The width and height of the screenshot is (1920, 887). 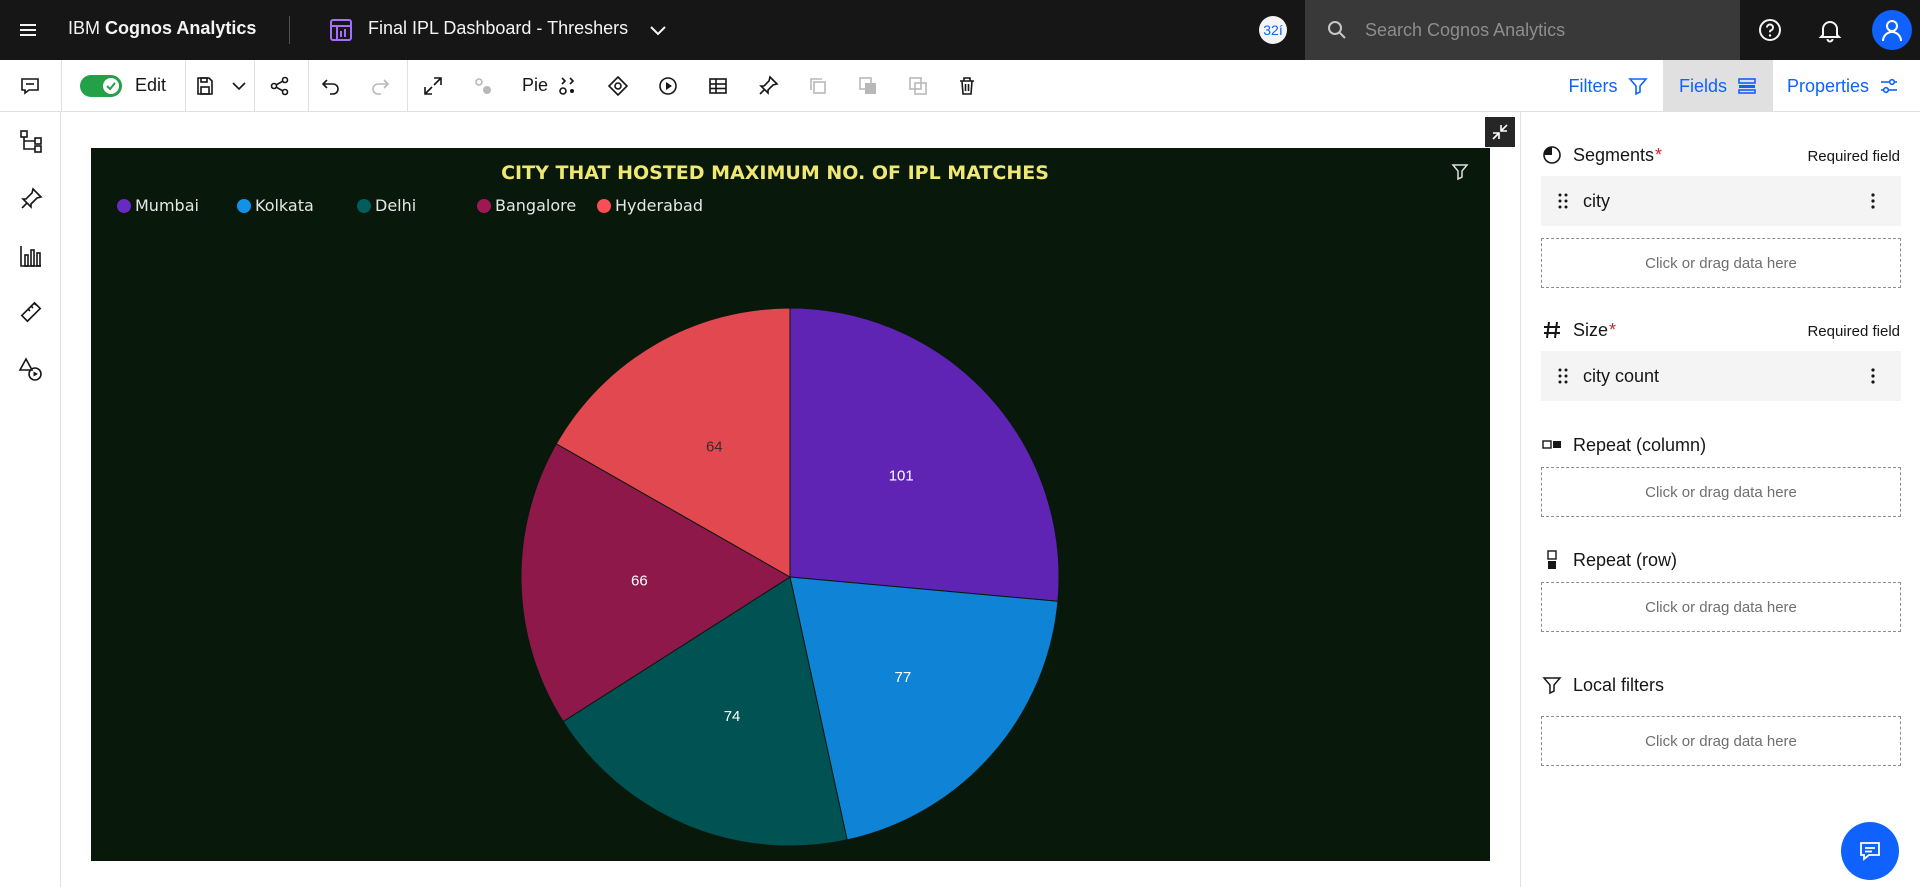 I want to click on table-icon, so click(x=718, y=86).